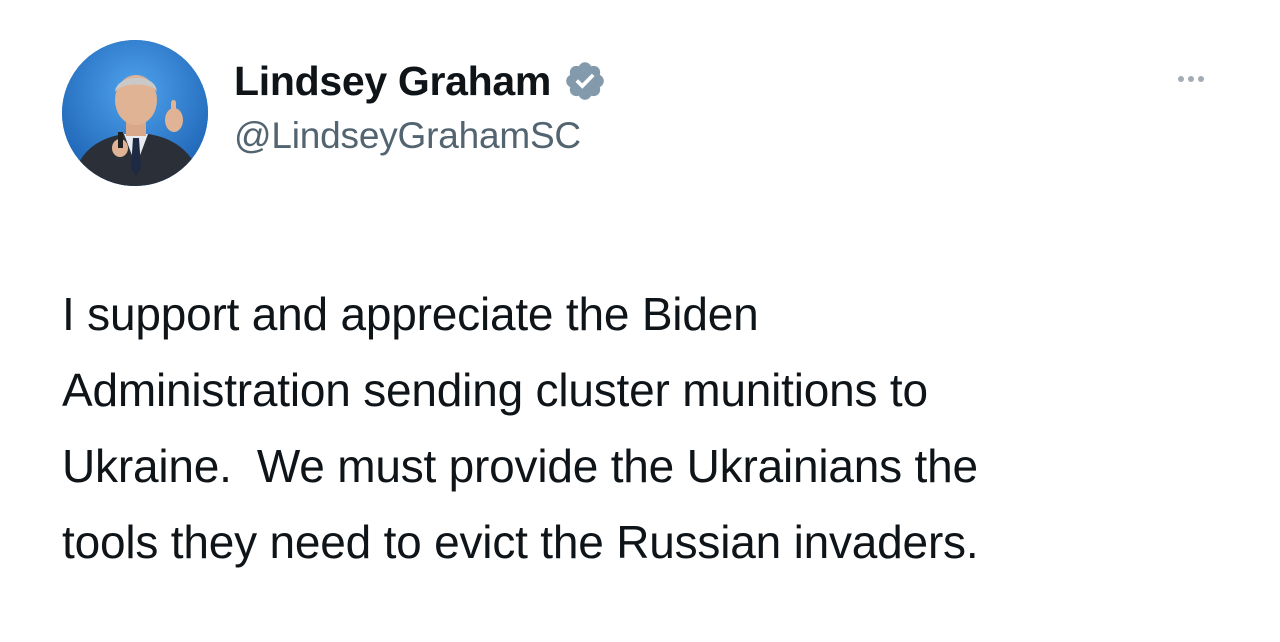 This screenshot has width=1280, height=642. I want to click on author-info: Lindsey Graham @LindseyGrahamSC, so click(420, 106).